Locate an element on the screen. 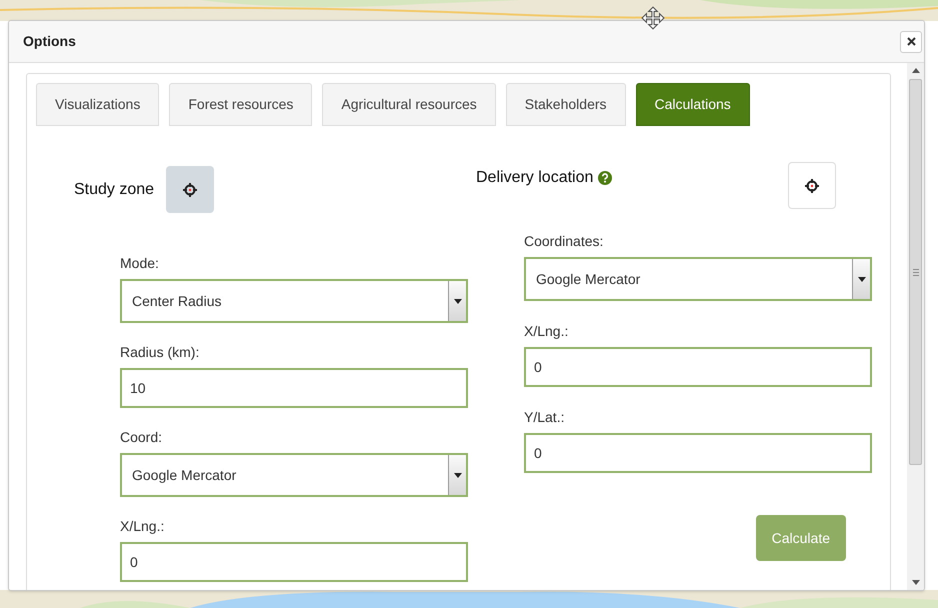 This screenshot has height=608, width=938. help-icon is located at coordinates (605, 178).